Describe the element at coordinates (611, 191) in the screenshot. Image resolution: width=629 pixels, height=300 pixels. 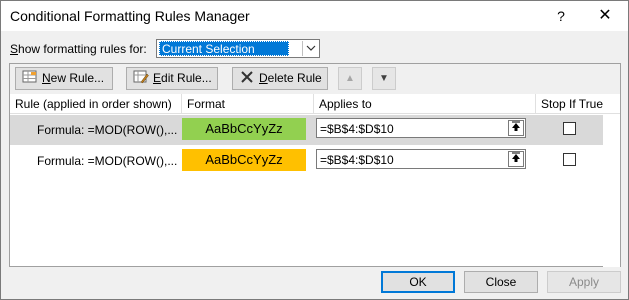
I see `grid-scroll-area` at that location.